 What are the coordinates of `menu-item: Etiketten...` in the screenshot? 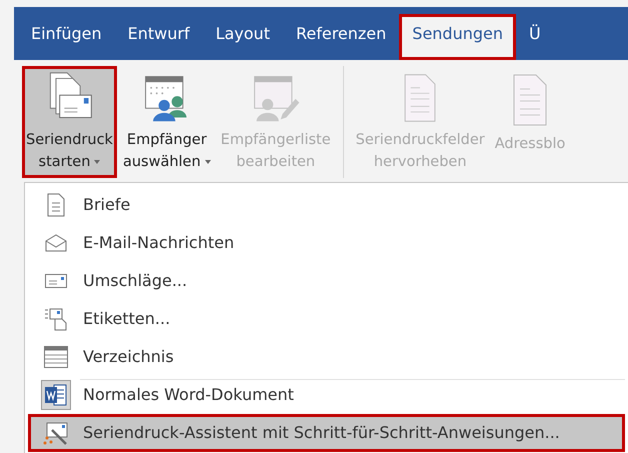 It's located at (326, 319).